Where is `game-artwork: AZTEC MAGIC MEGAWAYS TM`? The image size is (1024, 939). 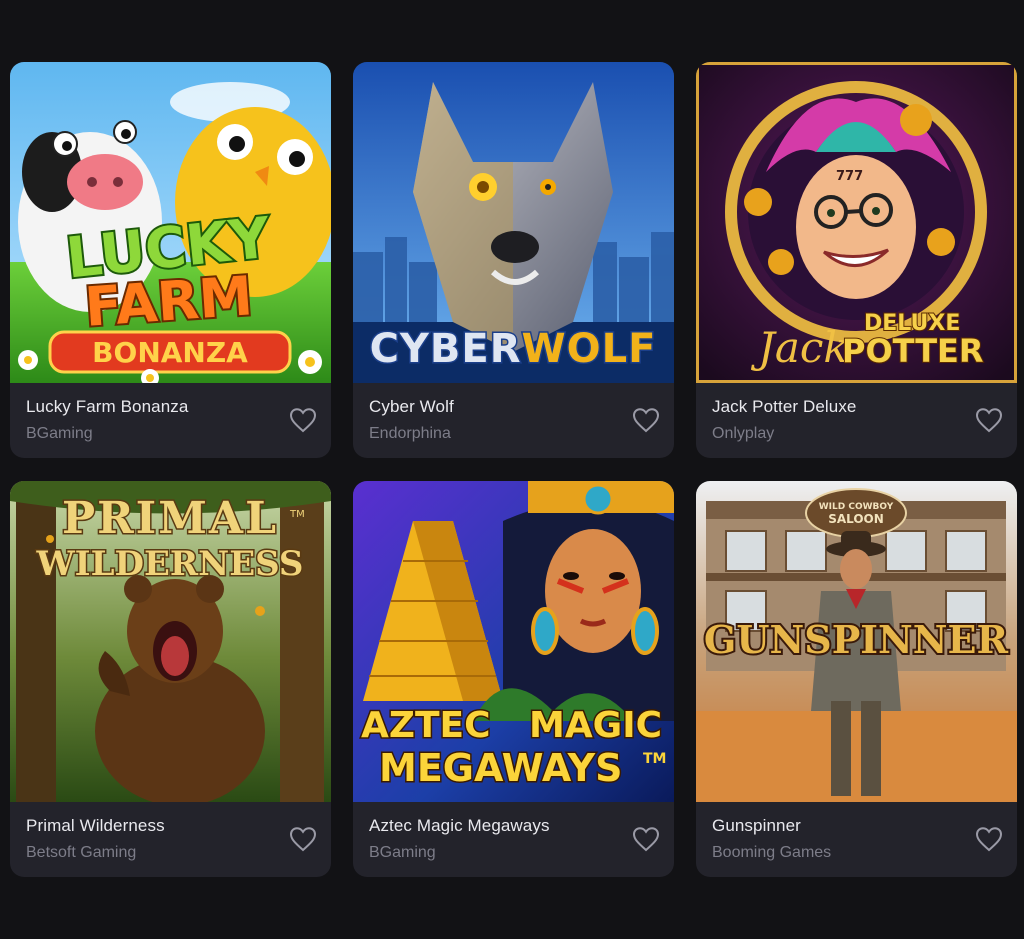 game-artwork: AZTEC MAGIC MEGAWAYS TM is located at coordinates (513, 641).